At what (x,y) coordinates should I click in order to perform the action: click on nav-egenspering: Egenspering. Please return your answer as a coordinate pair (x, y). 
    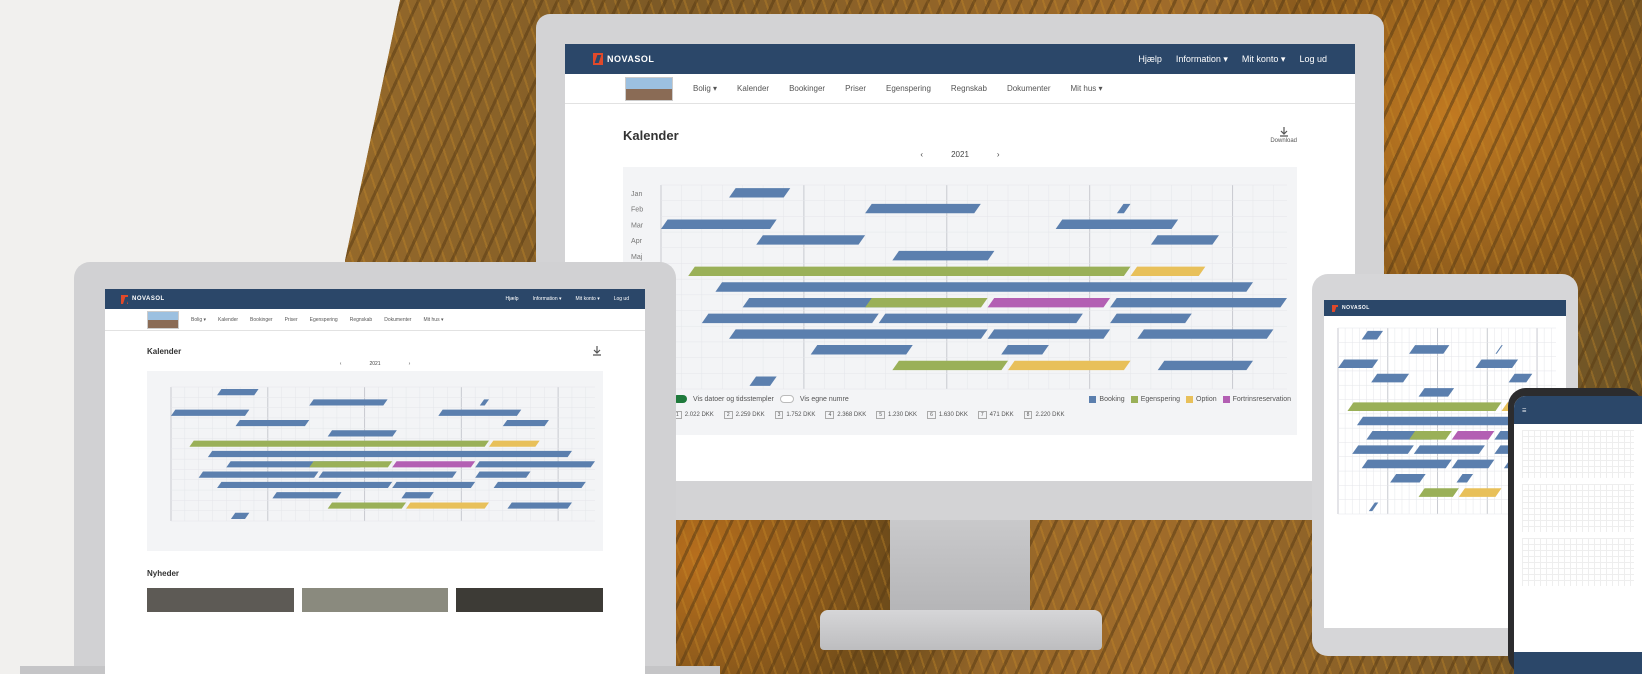
    Looking at the image, I should click on (324, 320).